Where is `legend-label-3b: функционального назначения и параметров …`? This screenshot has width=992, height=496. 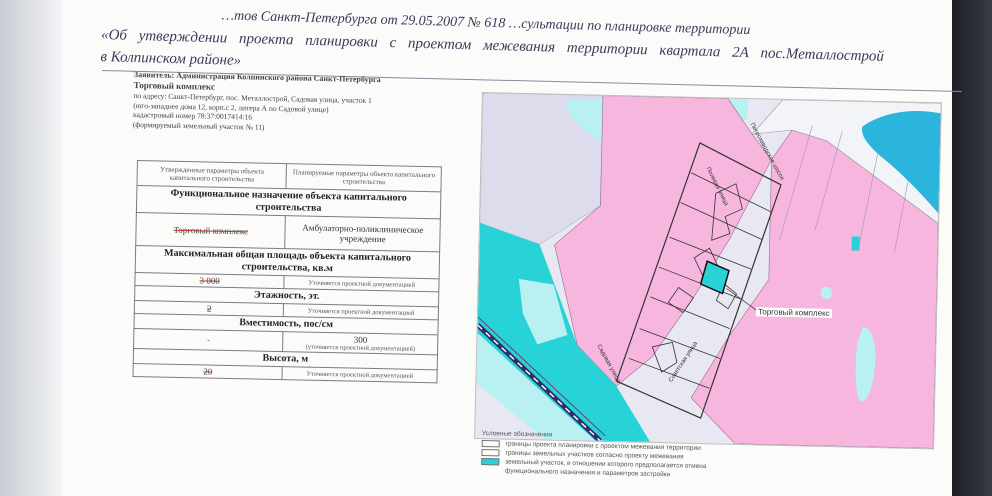 legend-label-3b: функционального назначения и параметров … is located at coordinates (587, 473).